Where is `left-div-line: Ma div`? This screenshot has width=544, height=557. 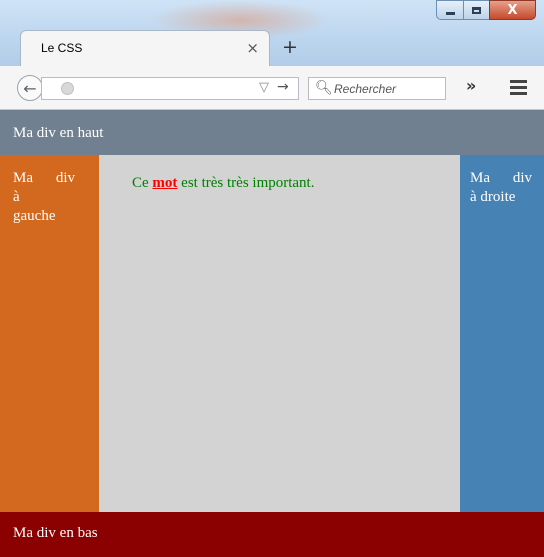 left-div-line: Ma div is located at coordinates (44, 178).